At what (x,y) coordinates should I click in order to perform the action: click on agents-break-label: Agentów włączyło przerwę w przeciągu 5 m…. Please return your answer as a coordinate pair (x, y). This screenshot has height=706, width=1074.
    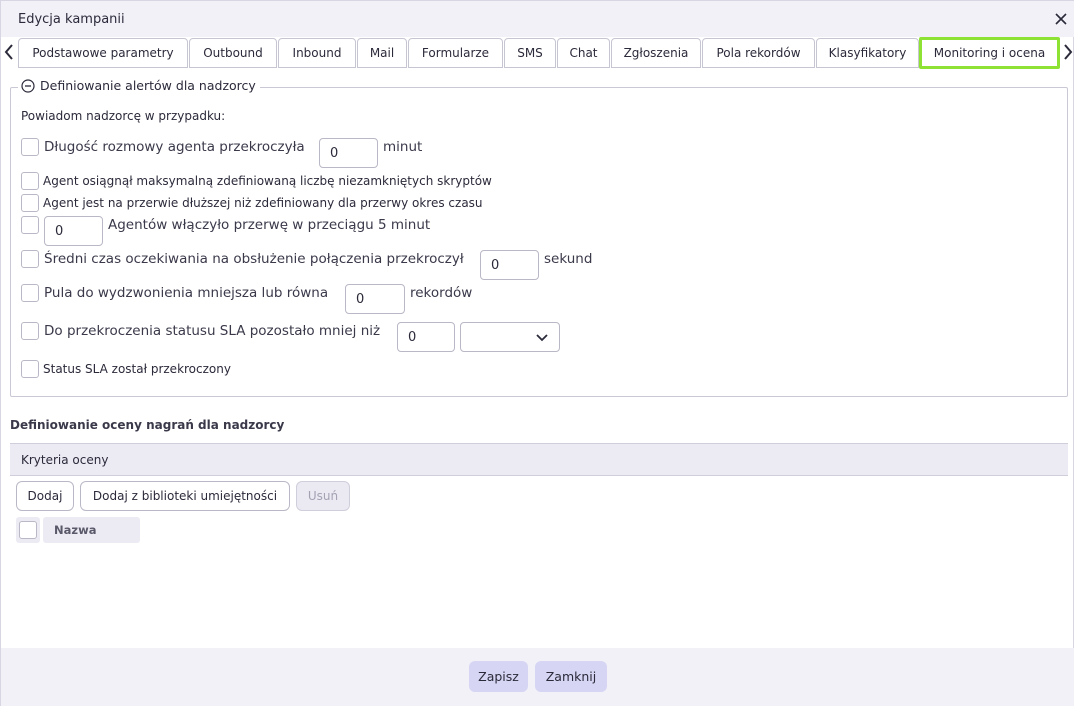
    Looking at the image, I should click on (269, 225).